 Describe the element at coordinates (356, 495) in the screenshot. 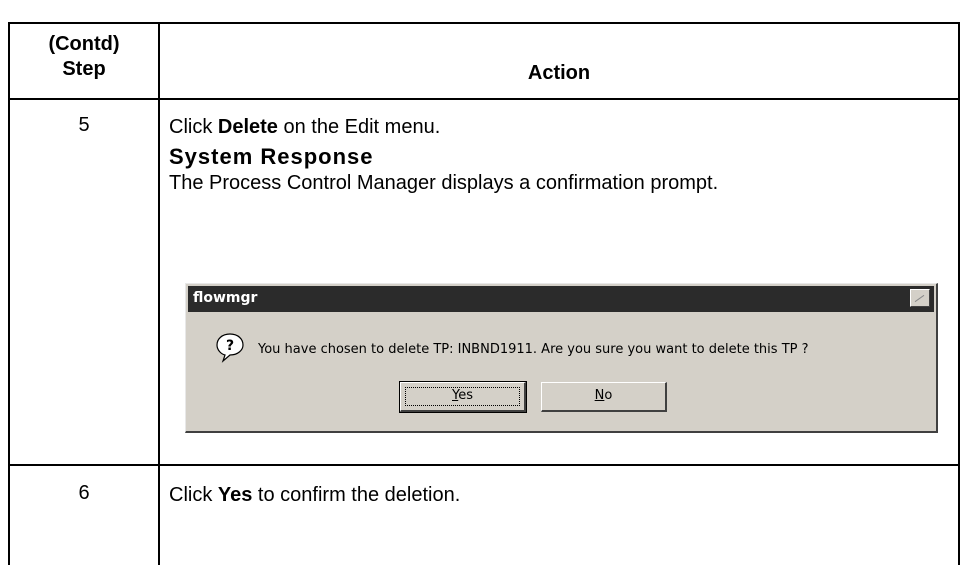

I see `instruction-text: to confirm the deletion.` at that location.